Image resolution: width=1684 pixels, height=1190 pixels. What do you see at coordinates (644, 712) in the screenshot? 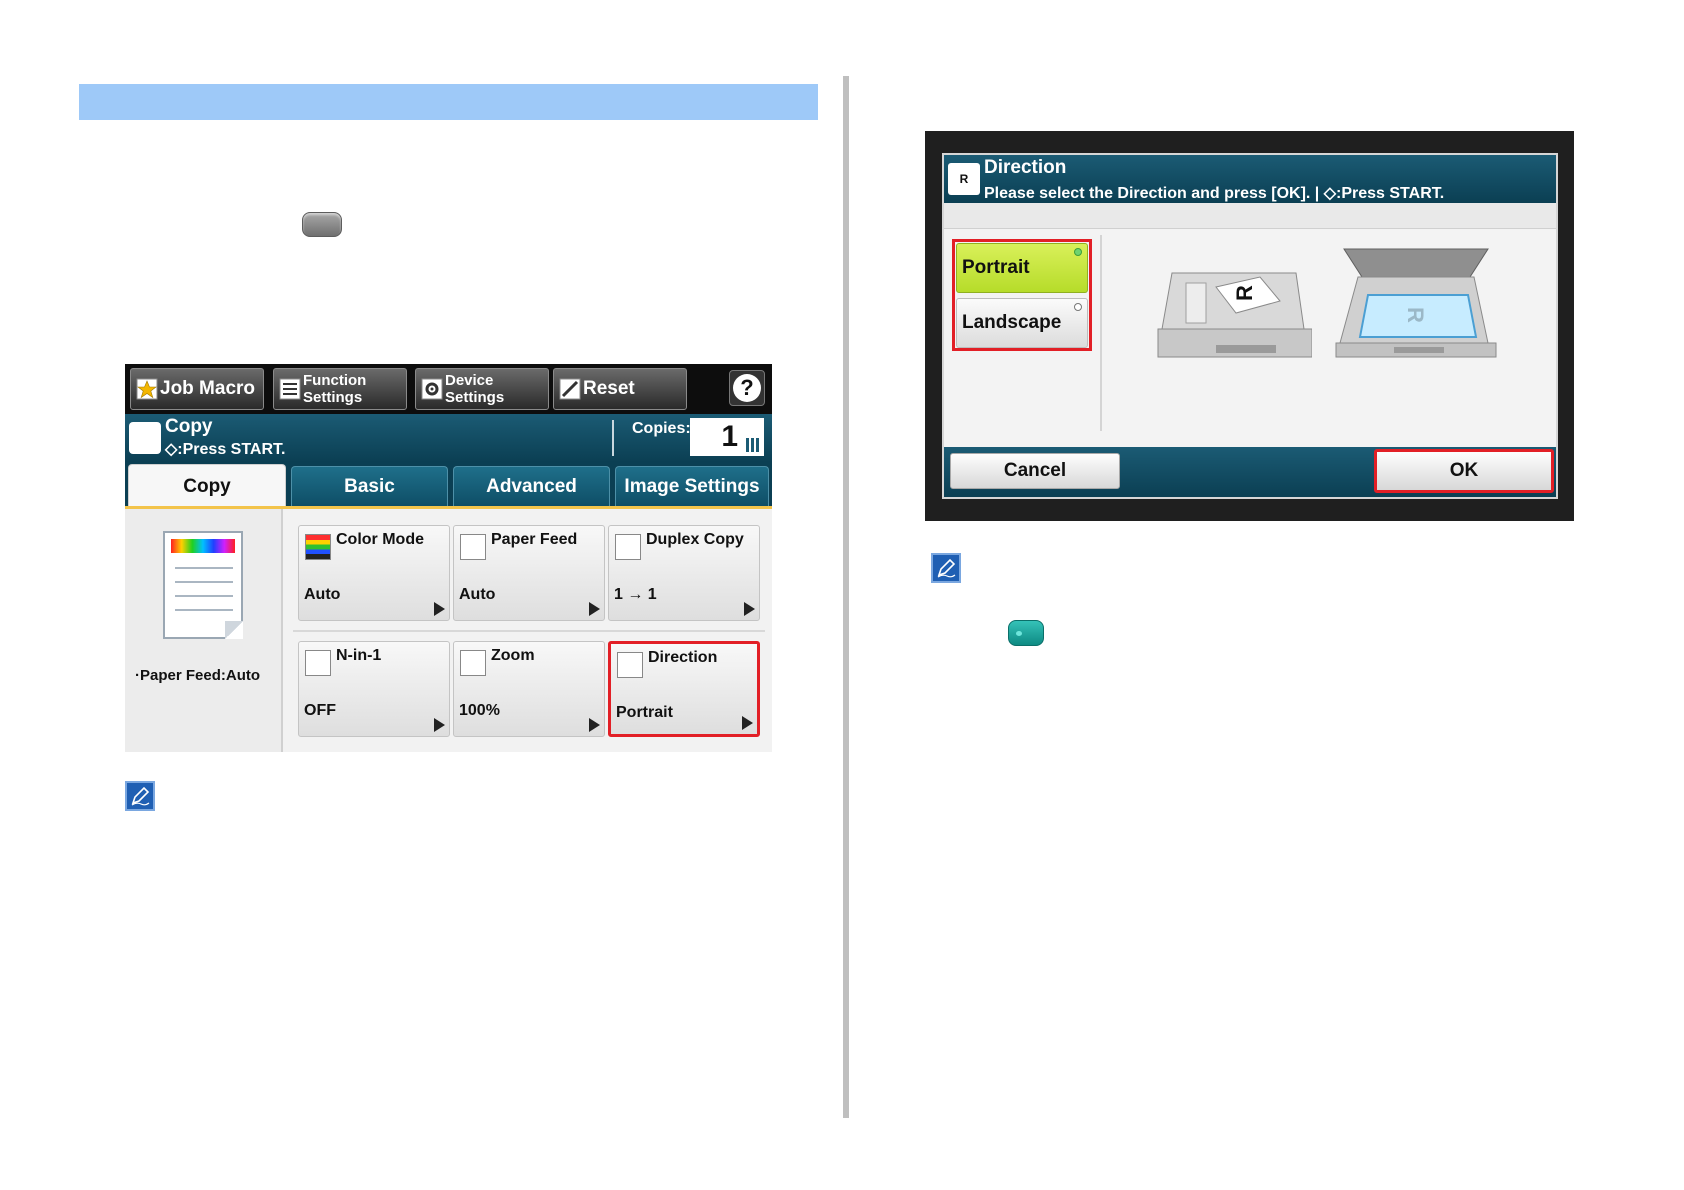
I see `direction-value: Portrait` at bounding box center [644, 712].